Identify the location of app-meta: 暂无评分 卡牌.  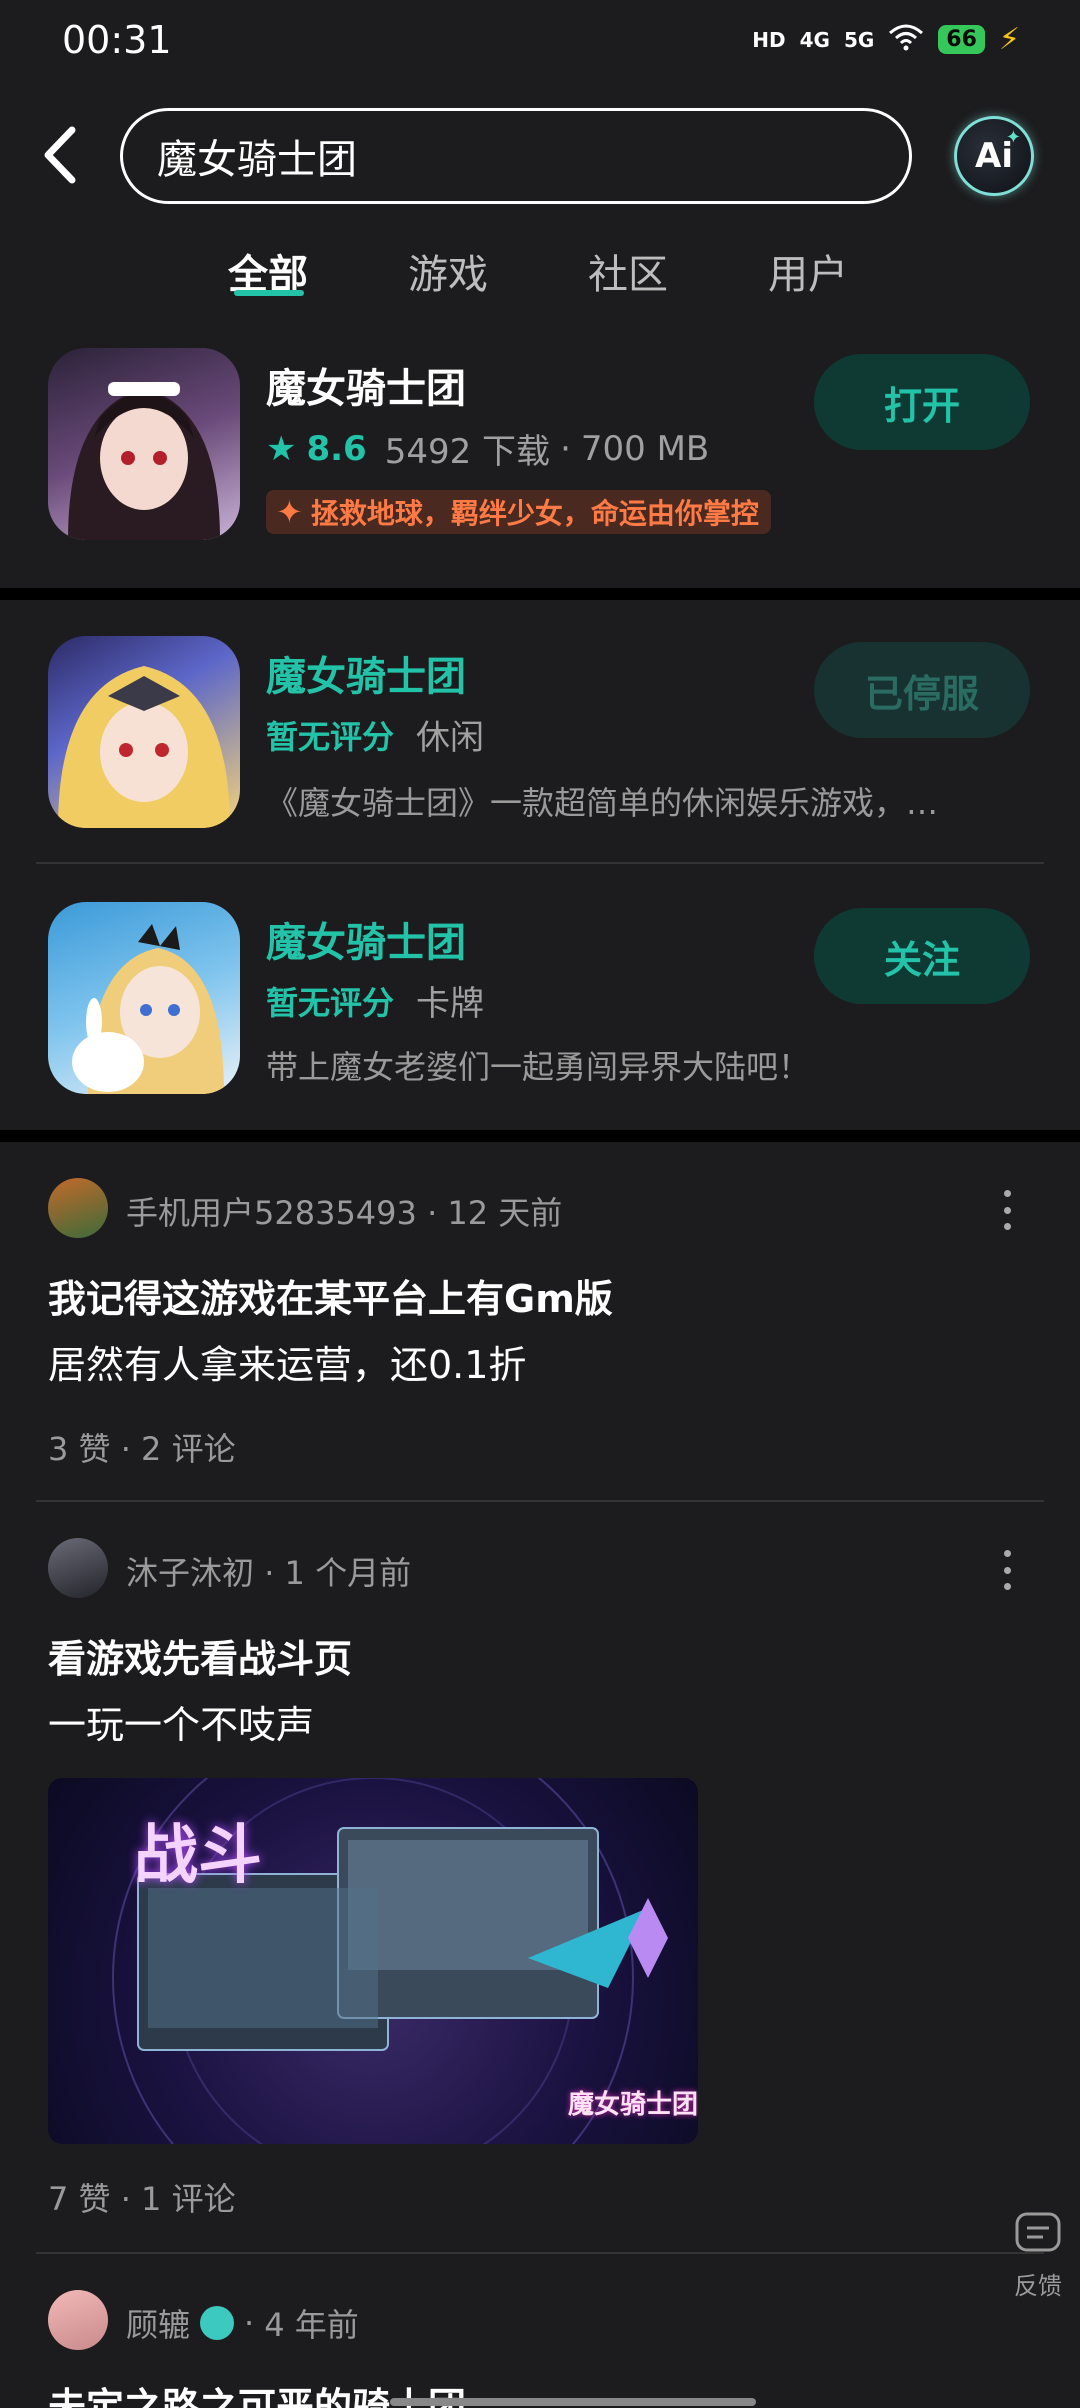
(375, 1000).